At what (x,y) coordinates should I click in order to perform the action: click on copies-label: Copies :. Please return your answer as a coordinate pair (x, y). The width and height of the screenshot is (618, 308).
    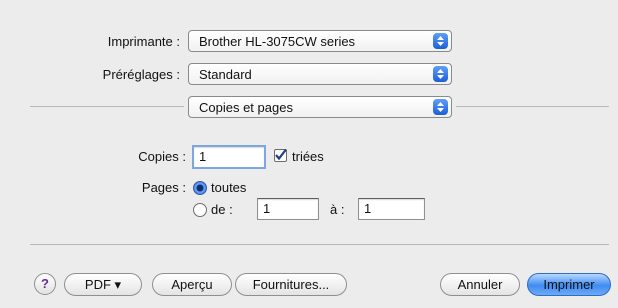
    Looking at the image, I should click on (162, 156).